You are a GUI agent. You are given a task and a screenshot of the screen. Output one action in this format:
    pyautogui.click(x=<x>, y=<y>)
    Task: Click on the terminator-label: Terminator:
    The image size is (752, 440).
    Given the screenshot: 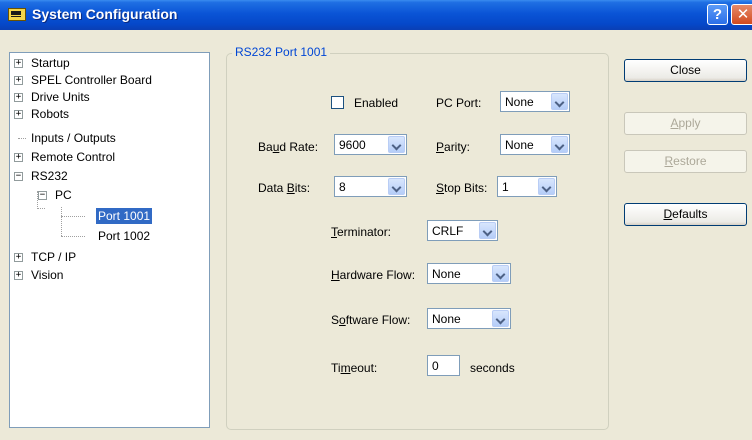 What is the action you would take?
    pyautogui.click(x=361, y=232)
    